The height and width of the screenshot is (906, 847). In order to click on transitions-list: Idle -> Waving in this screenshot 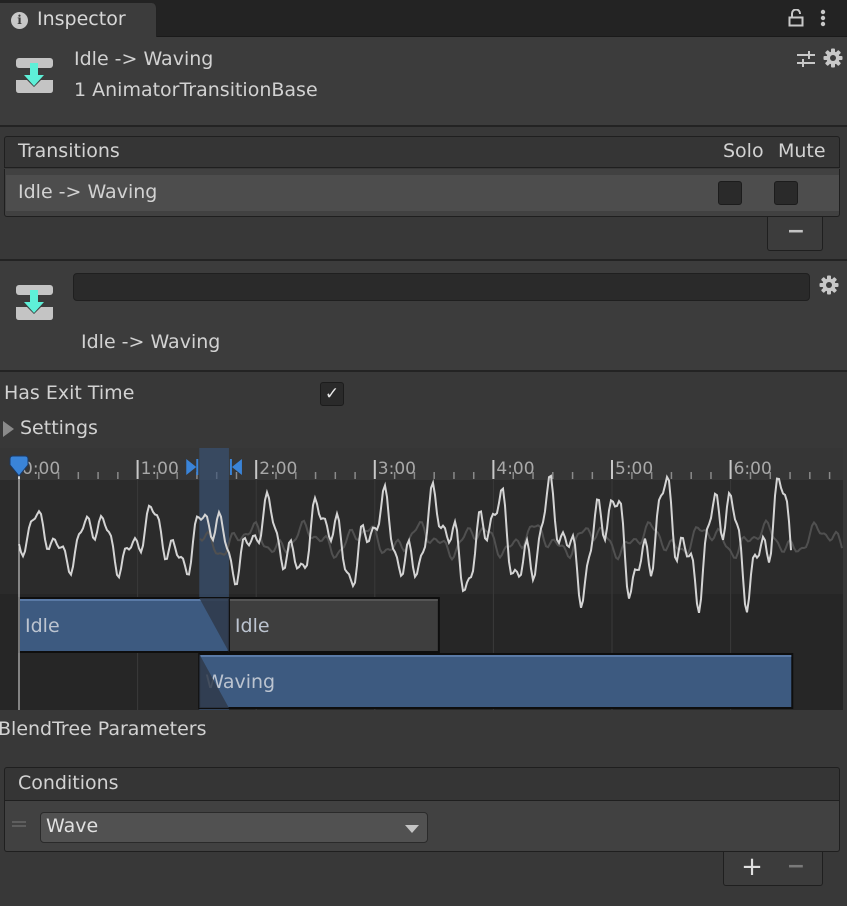, I will do `click(422, 193)`.